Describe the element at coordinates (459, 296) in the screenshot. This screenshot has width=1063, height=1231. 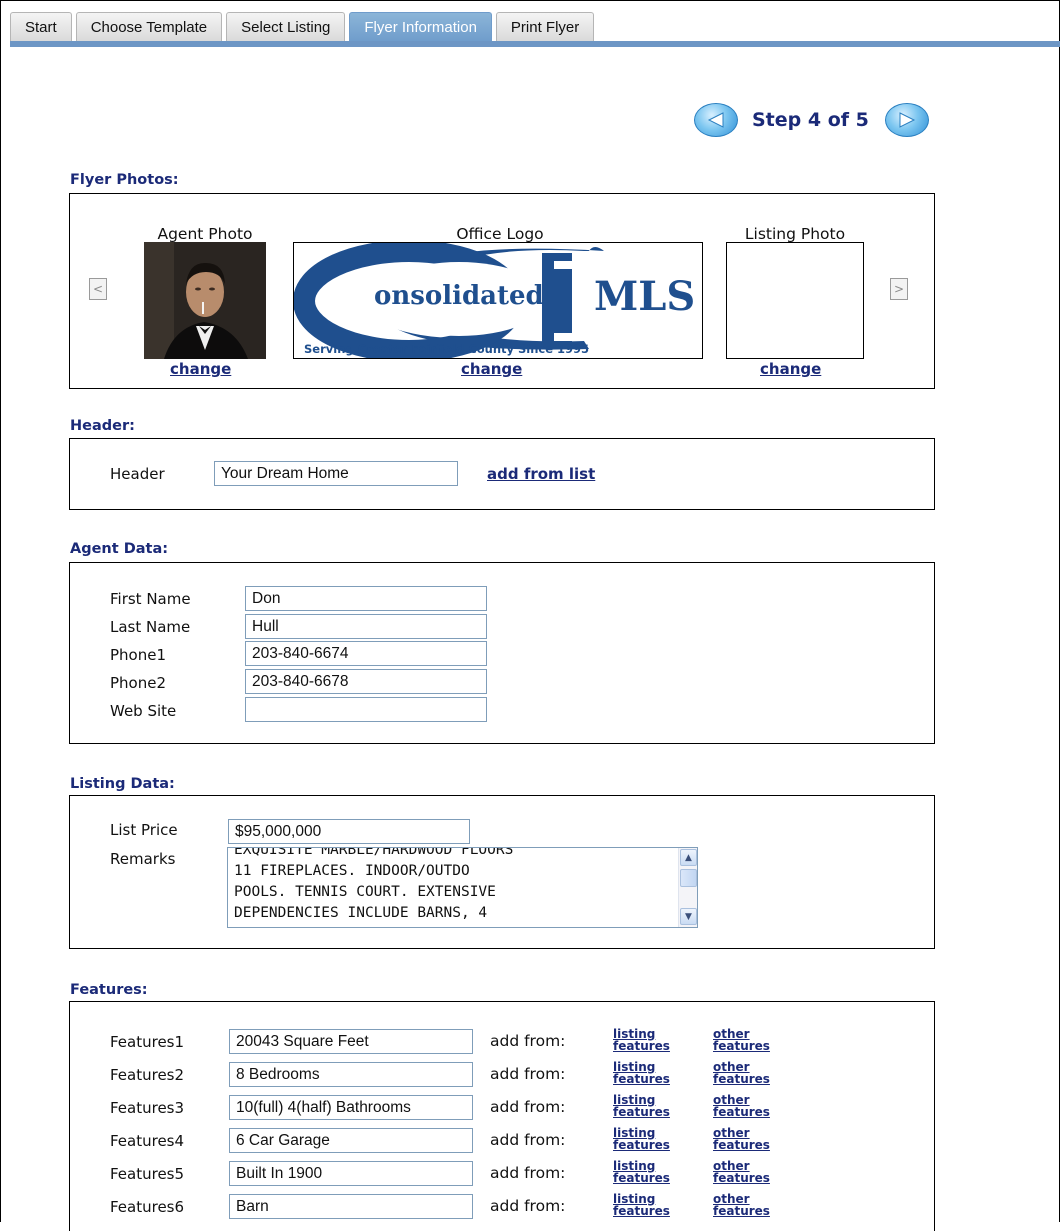
I see `logo-word-consolidated: onsolidated` at that location.